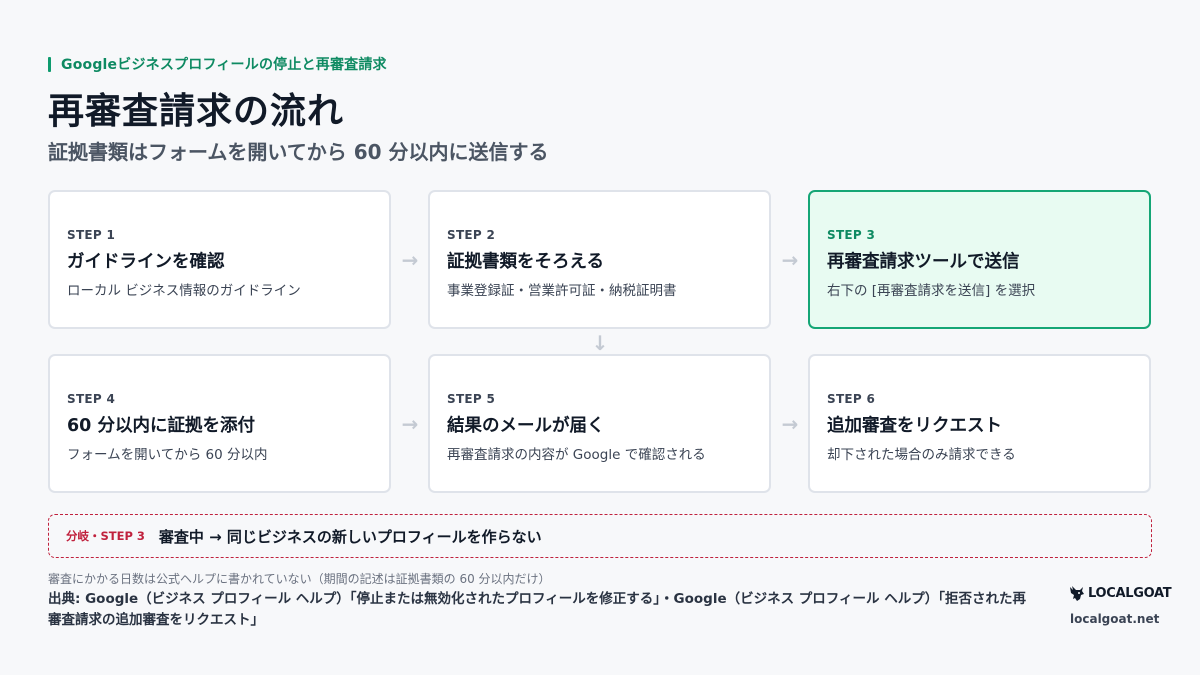  I want to click on step-title: ガイドラインを確認, so click(146, 262).